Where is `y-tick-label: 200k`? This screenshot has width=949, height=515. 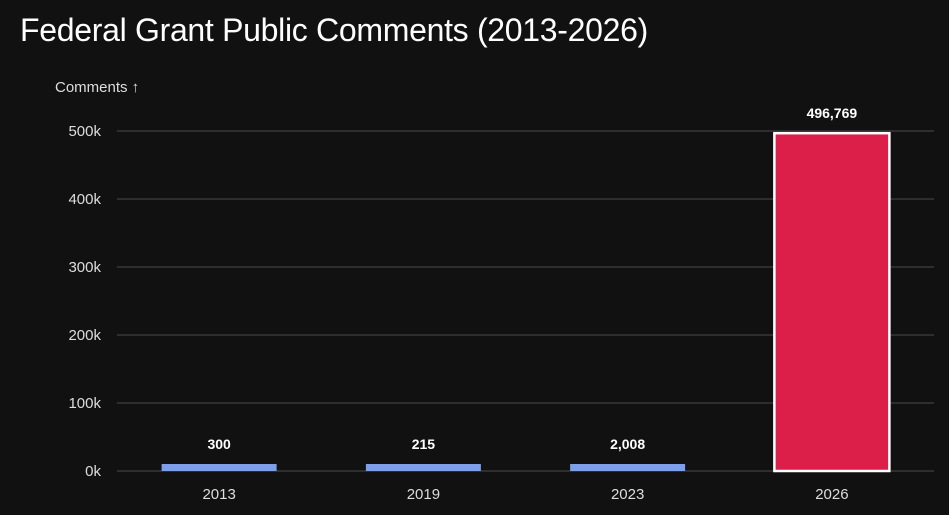
y-tick-label: 200k is located at coordinates (84, 335).